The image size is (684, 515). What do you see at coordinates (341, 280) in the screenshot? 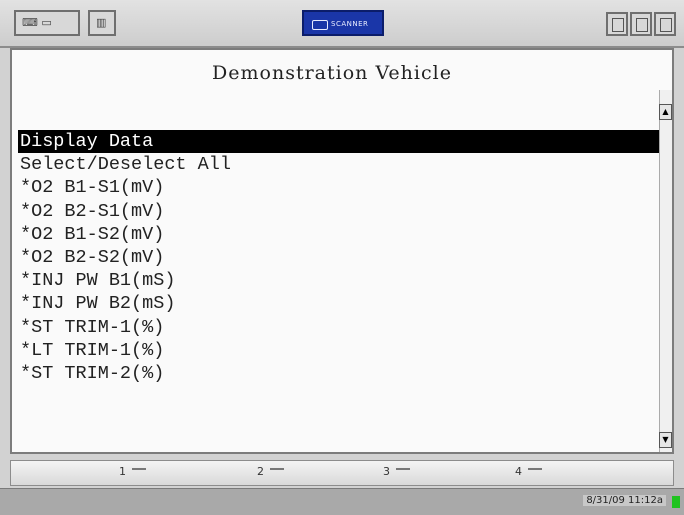
I see `list-item: *INJ PW B1(mS)` at bounding box center [341, 280].